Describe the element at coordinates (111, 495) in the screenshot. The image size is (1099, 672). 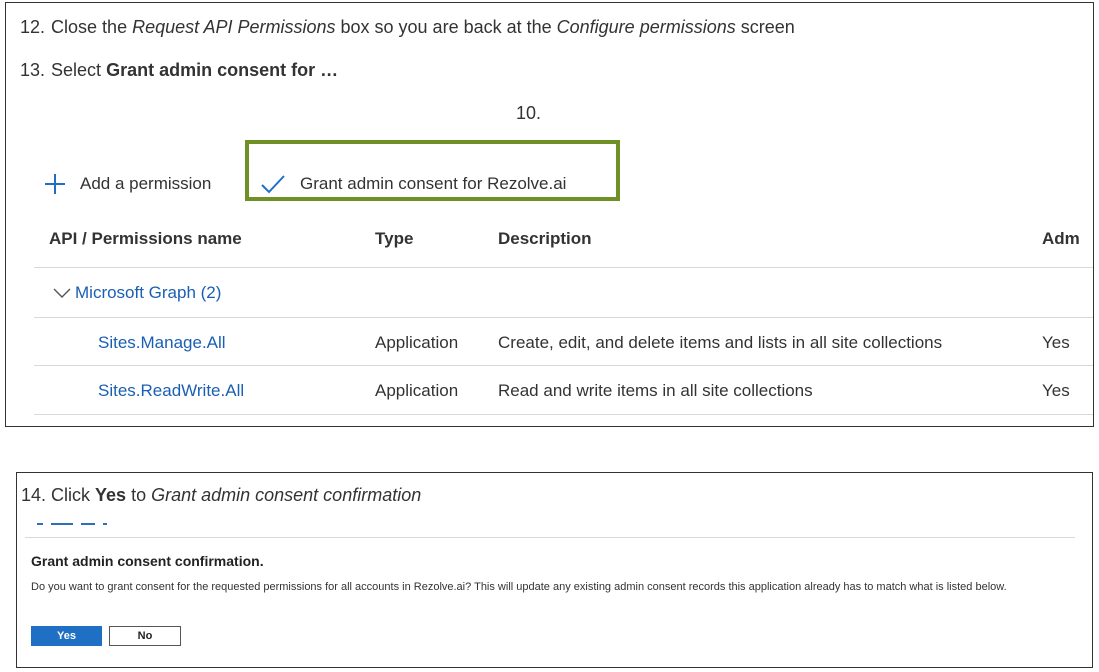
I see `yes-bold: Yes` at that location.